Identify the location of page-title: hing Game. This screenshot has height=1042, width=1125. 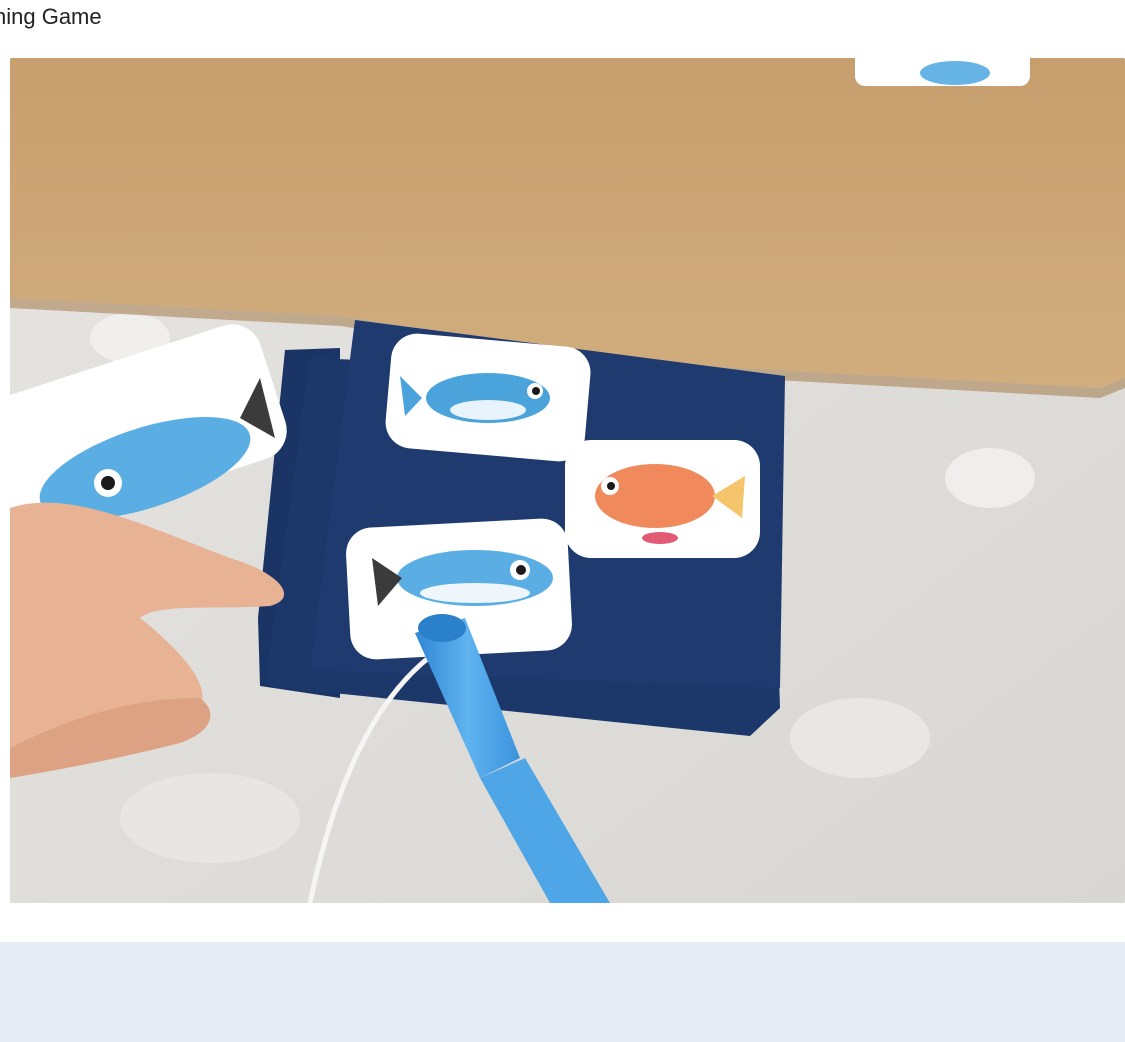
(51, 16).